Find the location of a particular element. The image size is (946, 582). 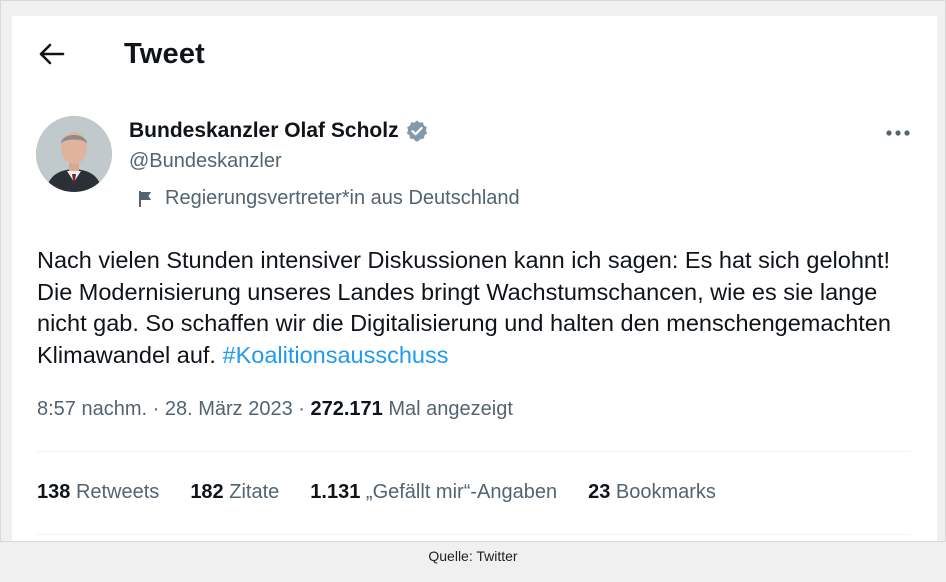

stat-quotes: 182 Zitate is located at coordinates (234, 492).